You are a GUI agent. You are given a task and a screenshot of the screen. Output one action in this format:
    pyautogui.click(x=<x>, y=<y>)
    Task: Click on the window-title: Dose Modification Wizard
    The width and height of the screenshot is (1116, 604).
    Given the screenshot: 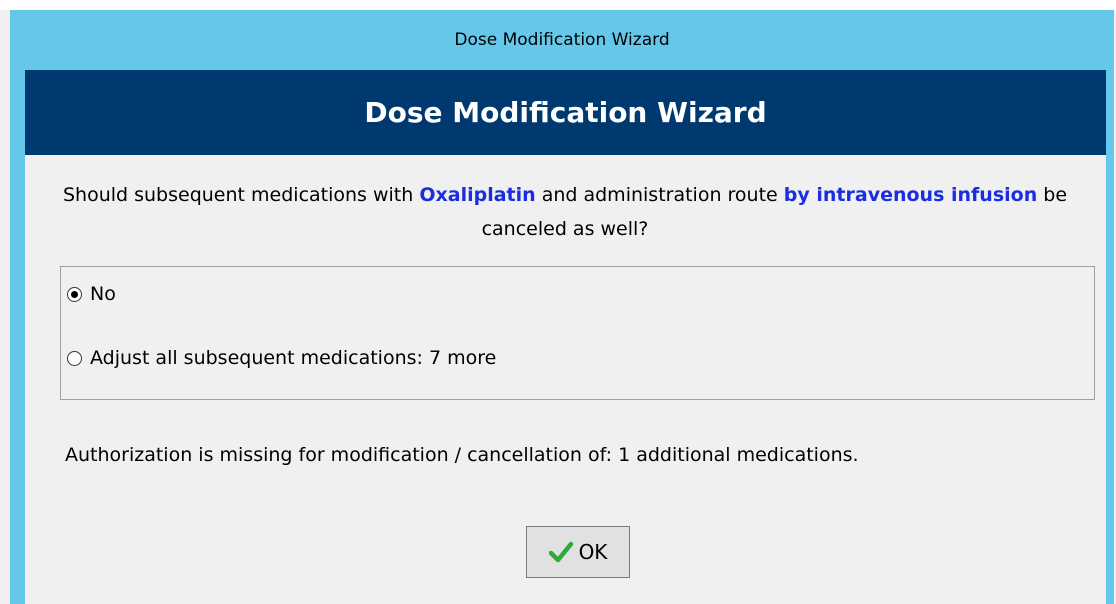 What is the action you would take?
    pyautogui.click(x=562, y=40)
    